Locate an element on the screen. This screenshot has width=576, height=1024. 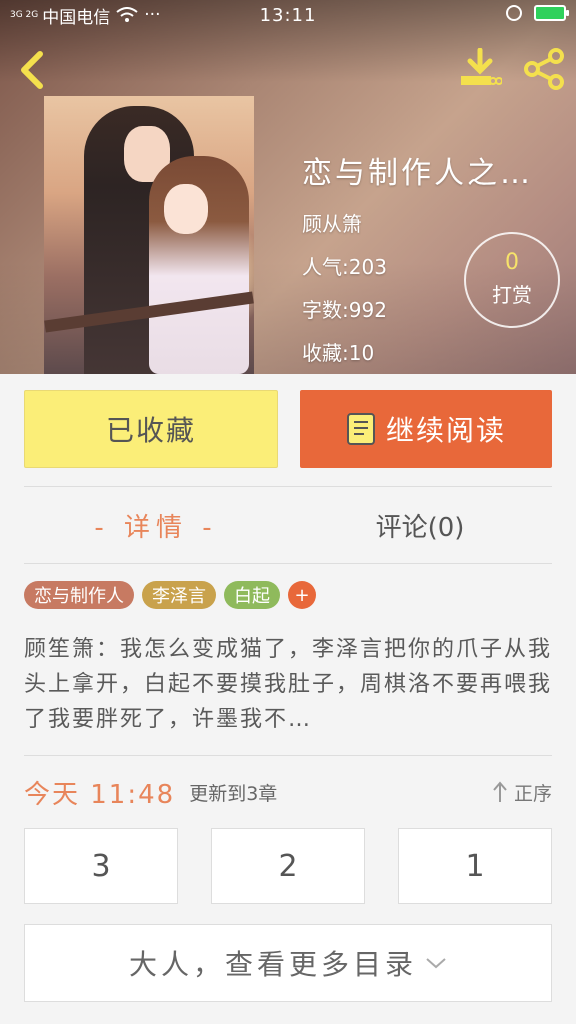
tag-item: 恋与制作人 is located at coordinates (79, 595).